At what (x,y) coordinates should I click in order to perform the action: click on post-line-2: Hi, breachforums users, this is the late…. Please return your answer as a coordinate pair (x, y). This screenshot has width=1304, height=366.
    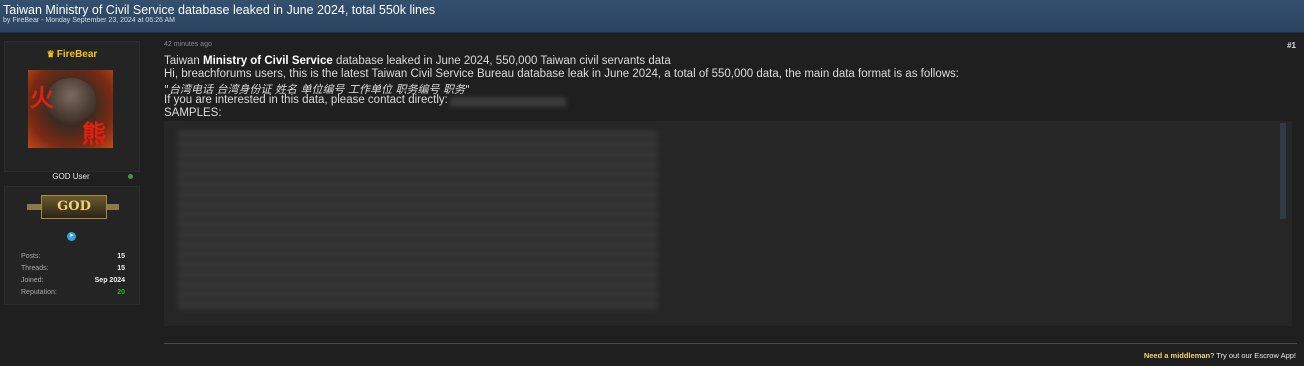
    Looking at the image, I should click on (561, 74).